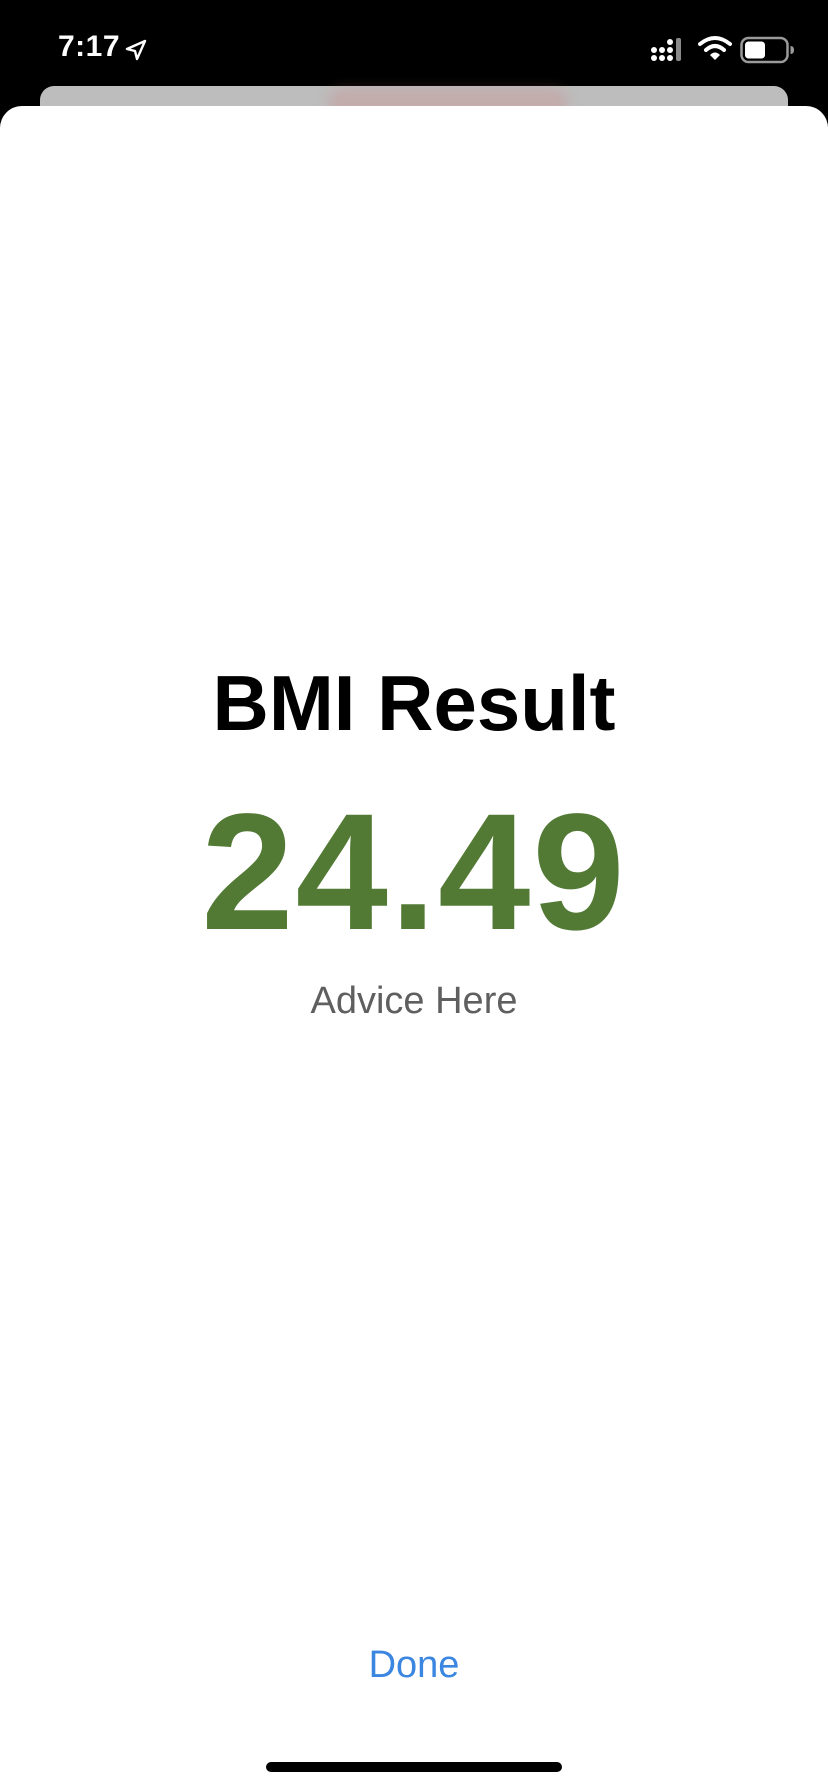 The image size is (828, 1792). Describe the element at coordinates (414, 1665) in the screenshot. I see `done-button: Done` at that location.